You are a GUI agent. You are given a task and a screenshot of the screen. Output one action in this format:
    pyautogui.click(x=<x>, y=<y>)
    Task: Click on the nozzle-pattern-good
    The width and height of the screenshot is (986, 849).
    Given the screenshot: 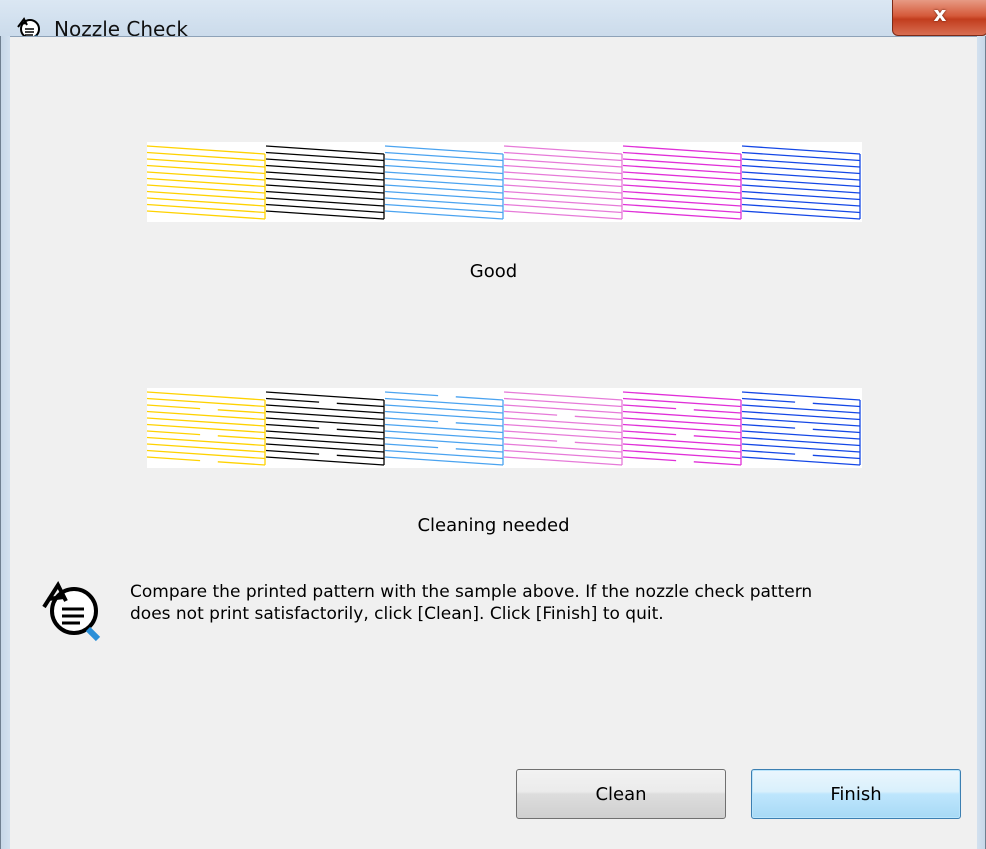 What is the action you would take?
    pyautogui.click(x=504, y=182)
    